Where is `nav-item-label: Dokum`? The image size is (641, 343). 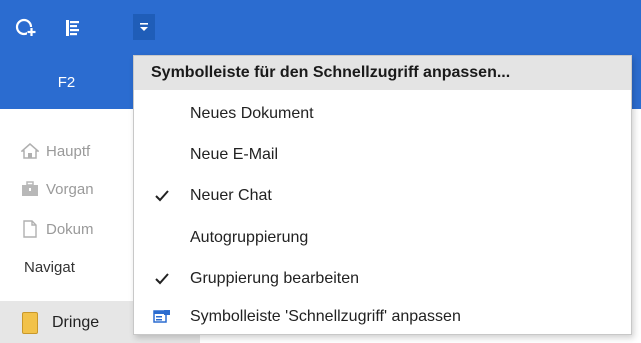
nav-item-label: Dokum is located at coordinates (70, 229).